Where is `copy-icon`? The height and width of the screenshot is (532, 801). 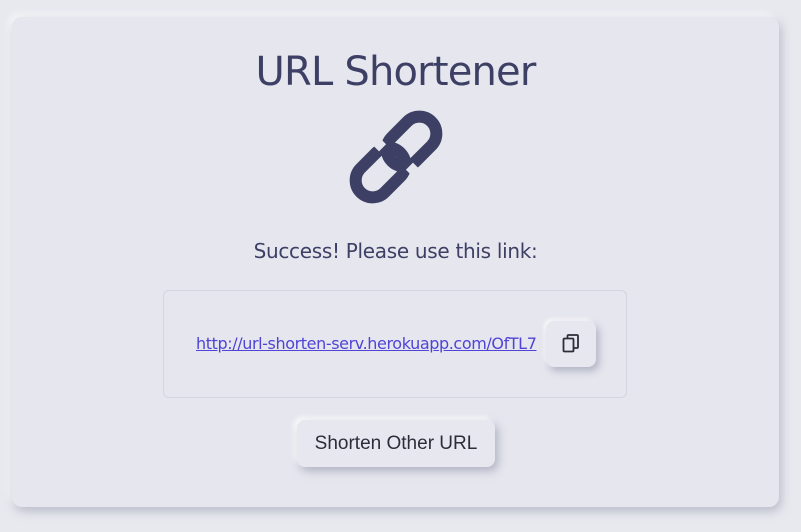 copy-icon is located at coordinates (570, 343).